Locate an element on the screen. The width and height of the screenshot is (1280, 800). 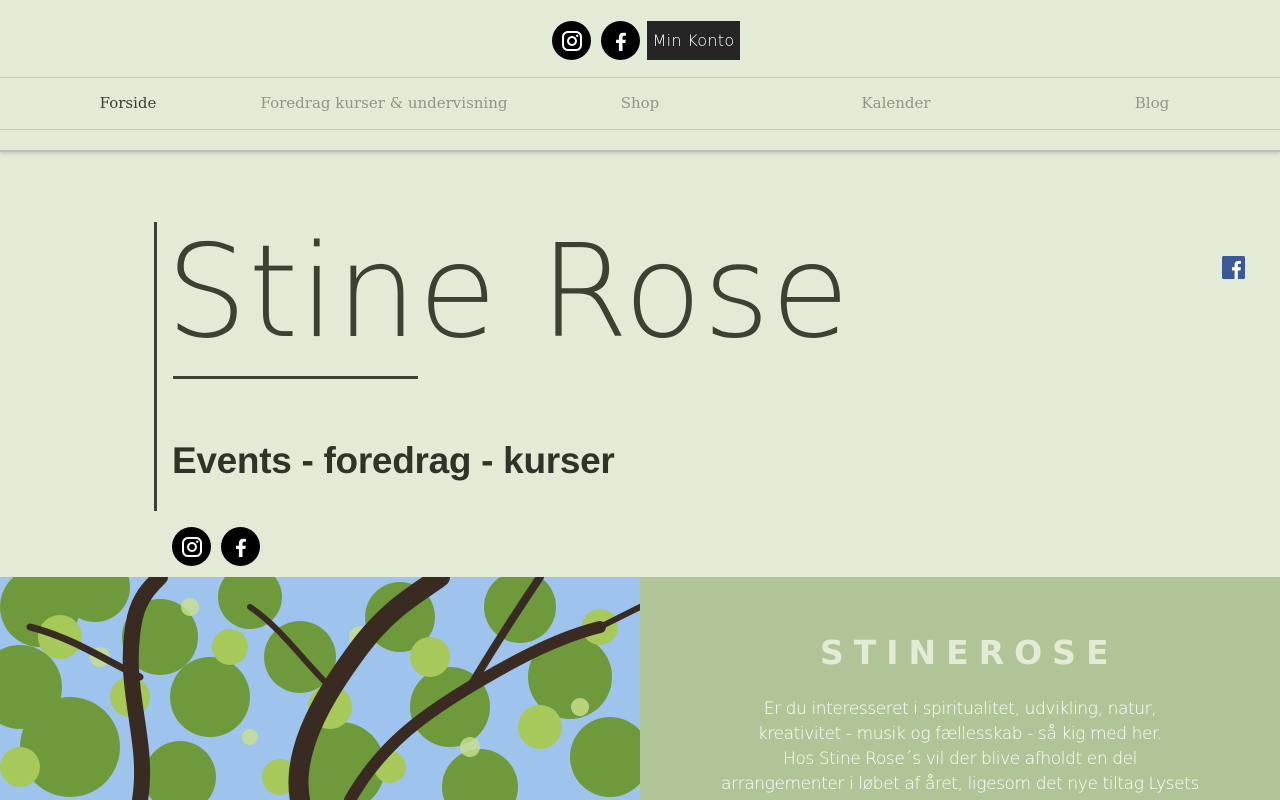
hero-accent-bar is located at coordinates (155, 366).